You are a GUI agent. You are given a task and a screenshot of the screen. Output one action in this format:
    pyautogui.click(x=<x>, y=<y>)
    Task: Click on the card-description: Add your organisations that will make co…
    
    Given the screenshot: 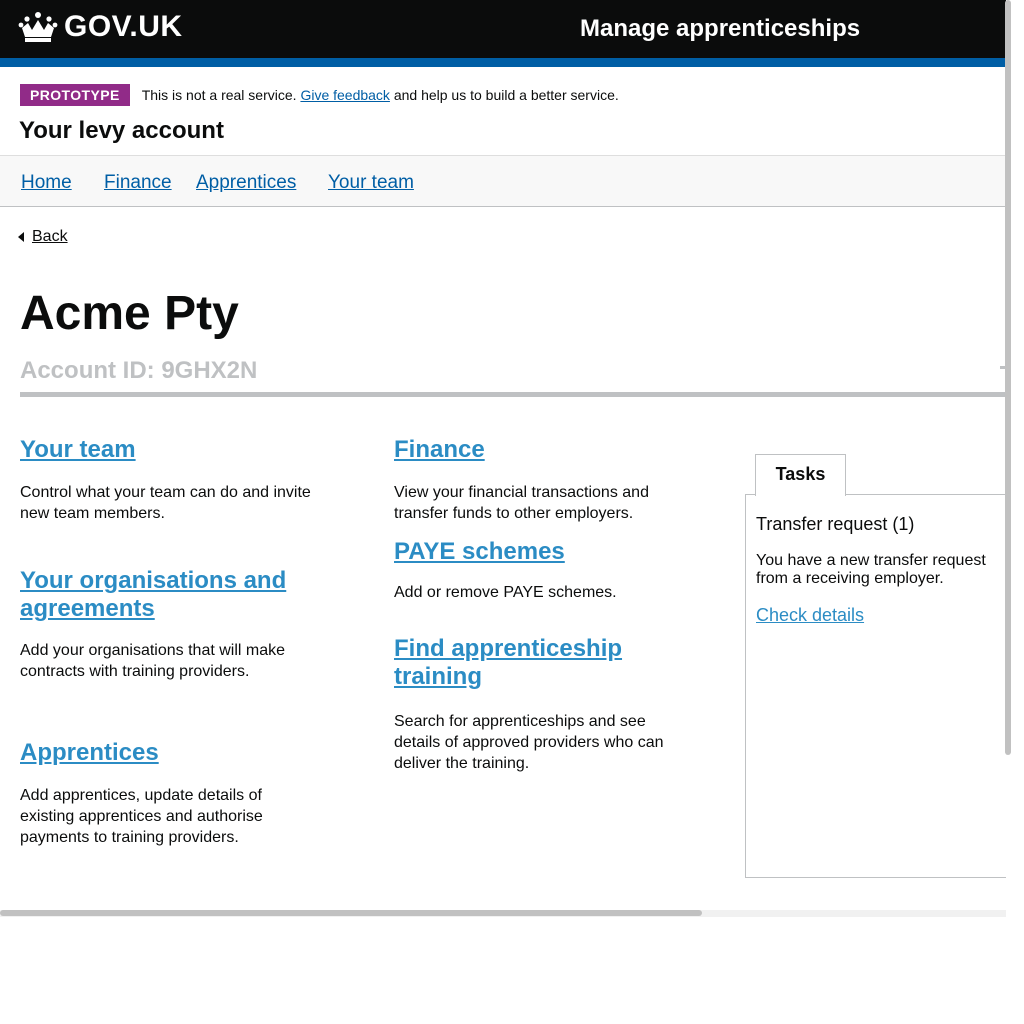 What is the action you would take?
    pyautogui.click(x=153, y=661)
    